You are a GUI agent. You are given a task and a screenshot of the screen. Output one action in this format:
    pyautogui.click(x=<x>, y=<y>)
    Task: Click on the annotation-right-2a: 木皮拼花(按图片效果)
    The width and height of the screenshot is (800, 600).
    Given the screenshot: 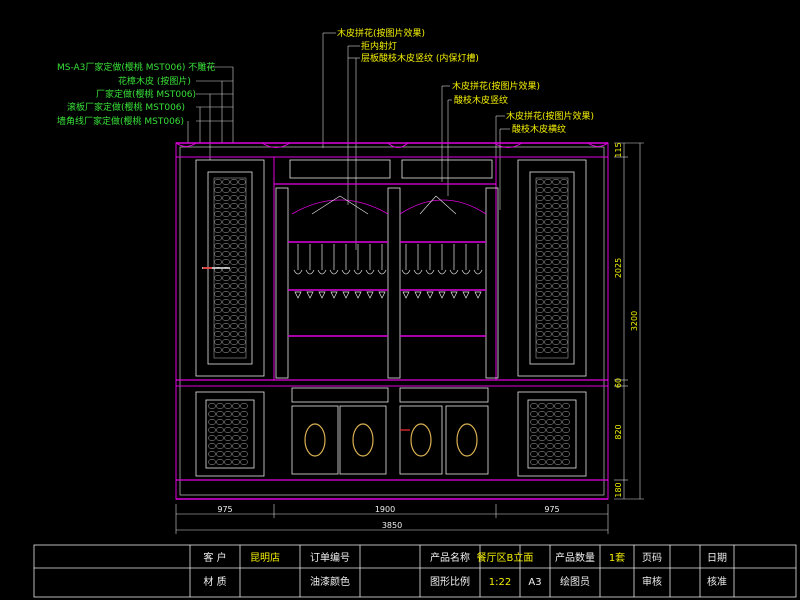 What is the action you would take?
    pyautogui.click(x=550, y=116)
    